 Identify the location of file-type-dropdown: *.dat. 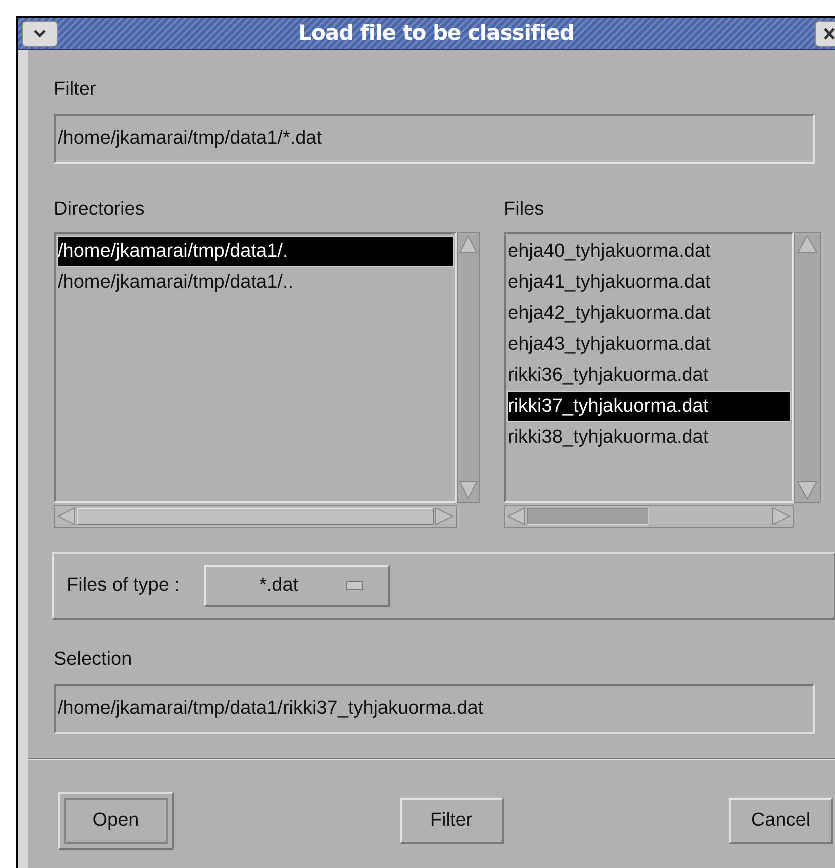
(297, 586).